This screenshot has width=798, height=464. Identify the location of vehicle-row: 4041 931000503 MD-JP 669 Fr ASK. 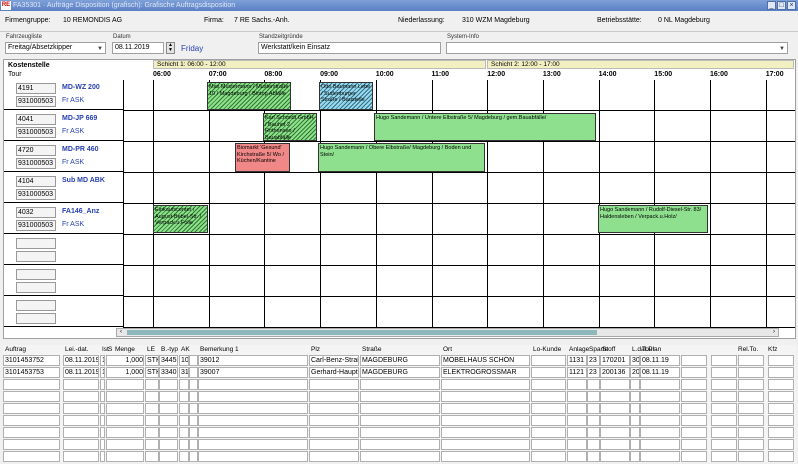
(63, 126).